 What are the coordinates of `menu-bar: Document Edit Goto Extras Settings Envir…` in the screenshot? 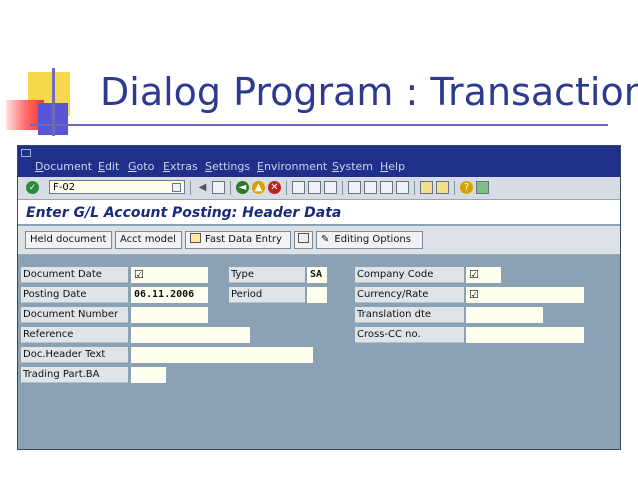 It's located at (319, 161).